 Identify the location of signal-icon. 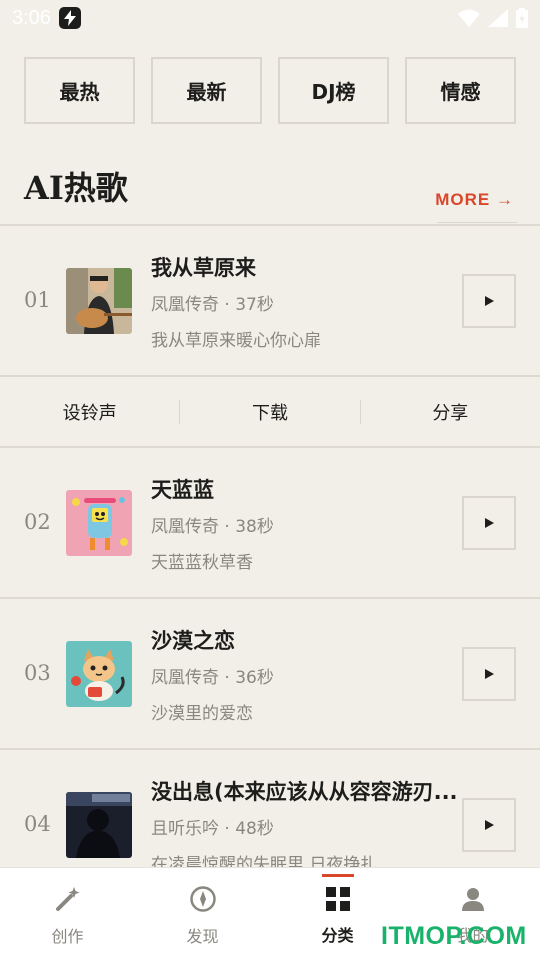
(498, 18).